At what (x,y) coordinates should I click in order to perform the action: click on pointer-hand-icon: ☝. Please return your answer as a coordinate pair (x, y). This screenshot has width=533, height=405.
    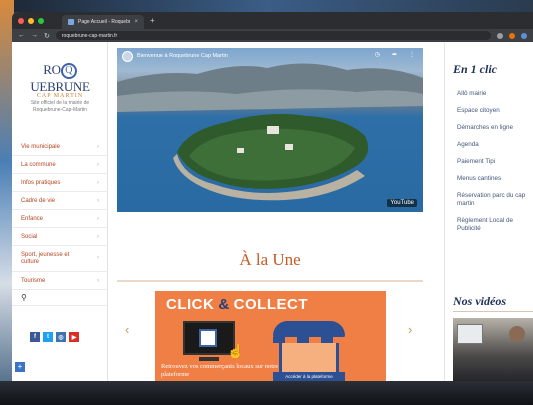
    Looking at the image, I should click on (236, 351).